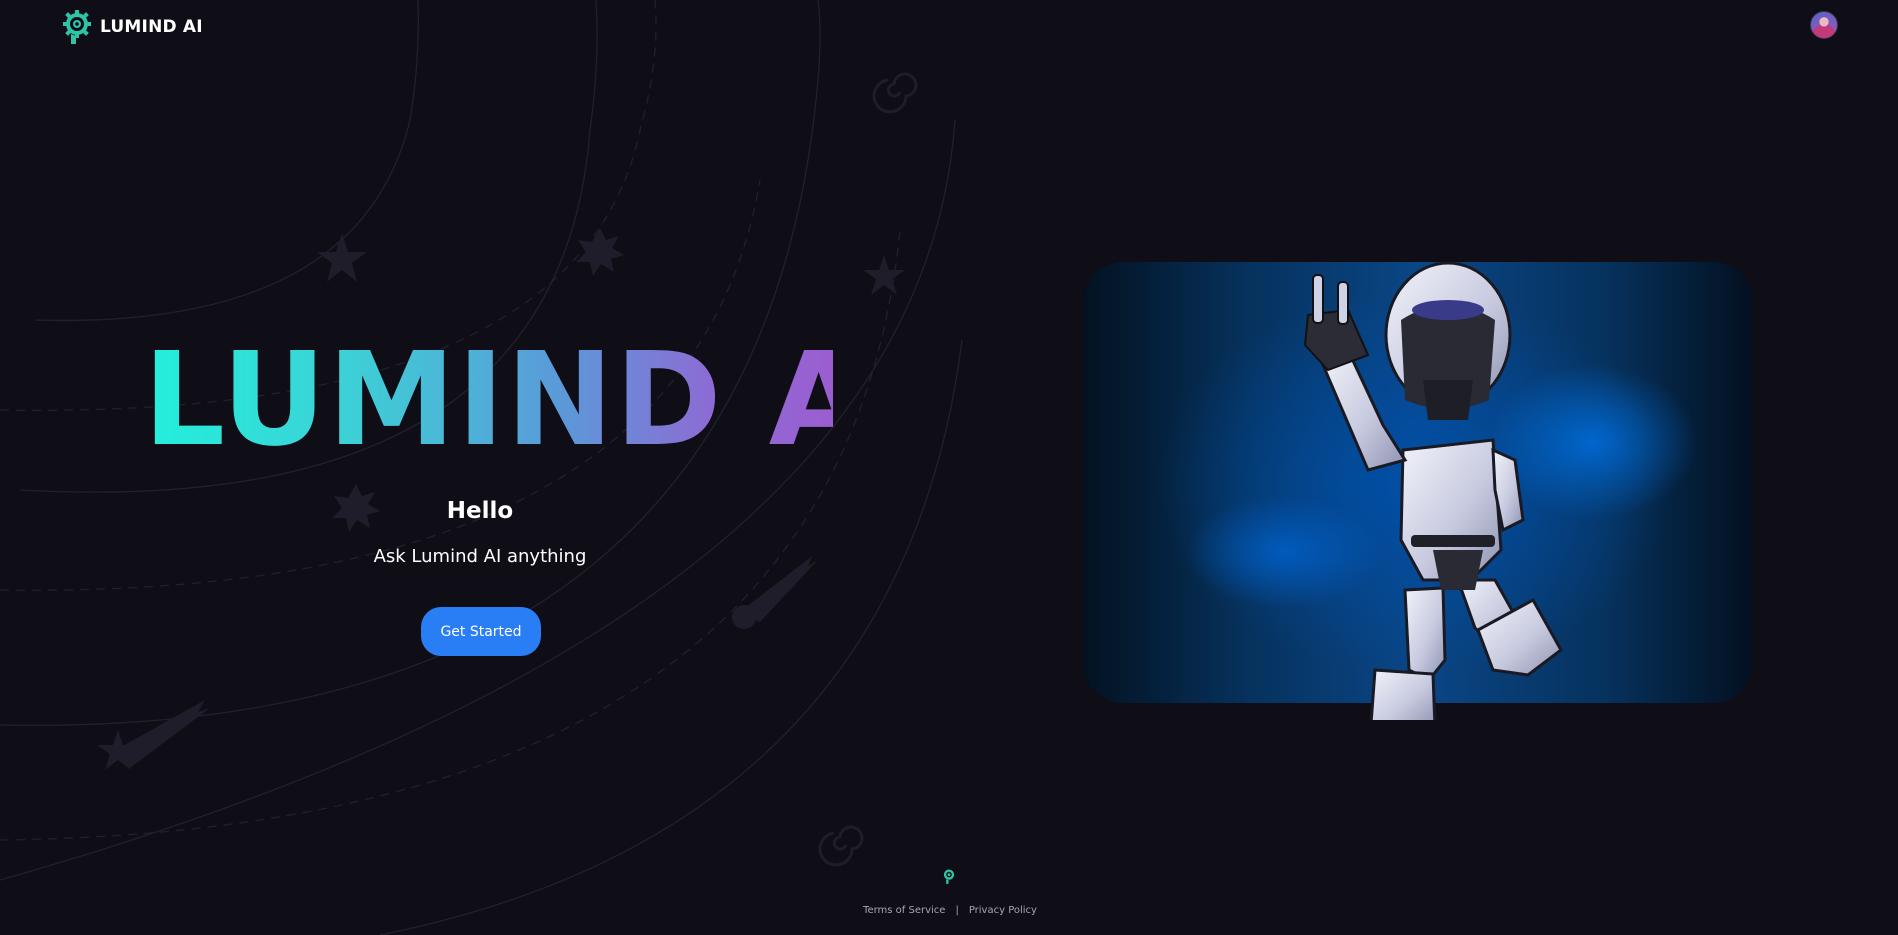 The width and height of the screenshot is (1898, 935). Describe the element at coordinates (1433, 490) in the screenshot. I see `robot-illustration` at that location.